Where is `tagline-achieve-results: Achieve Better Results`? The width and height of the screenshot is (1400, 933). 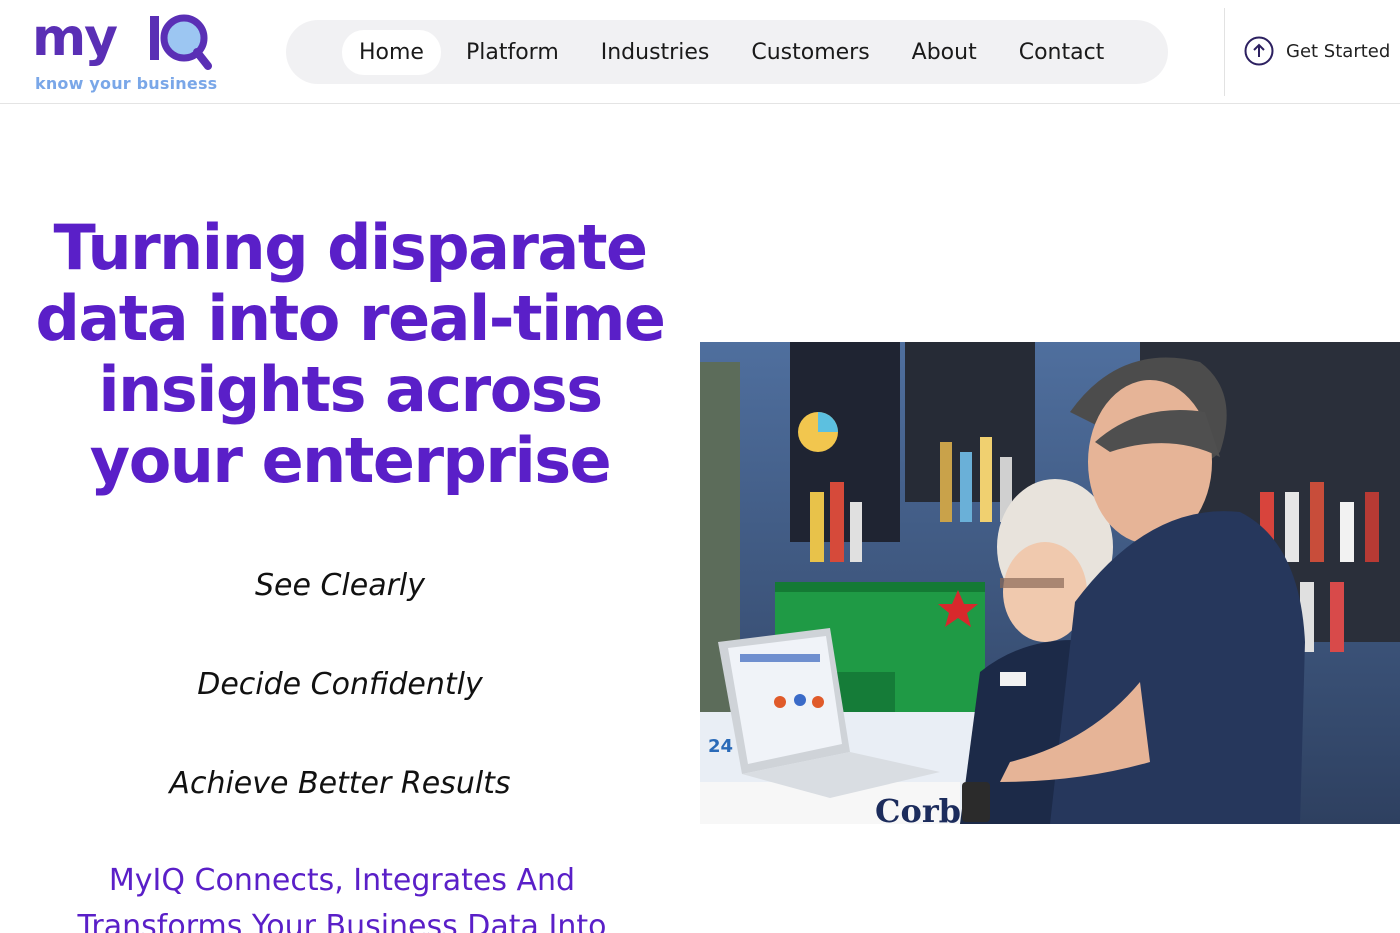
tagline-achieve-results: Achieve Better Results is located at coordinates (340, 783).